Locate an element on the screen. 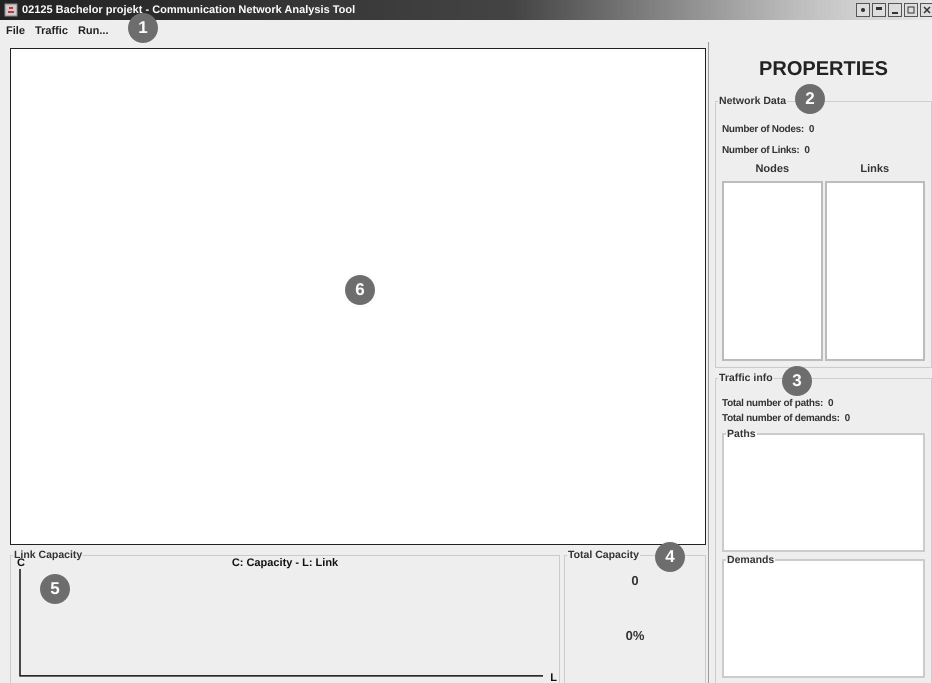  axis-label: L is located at coordinates (553, 677).